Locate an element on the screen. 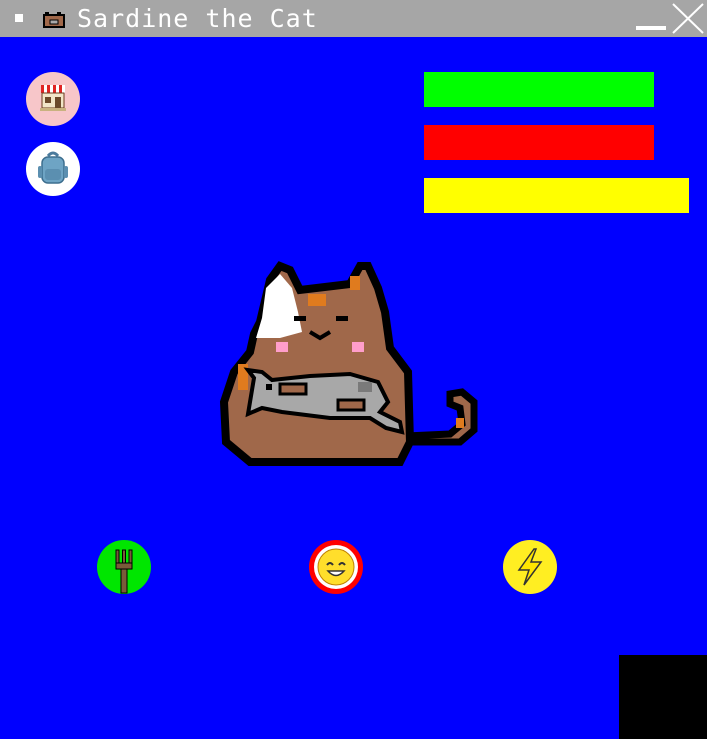 Image resolution: width=707 pixels, height=739 pixels. lightning-icon is located at coordinates (530, 567).